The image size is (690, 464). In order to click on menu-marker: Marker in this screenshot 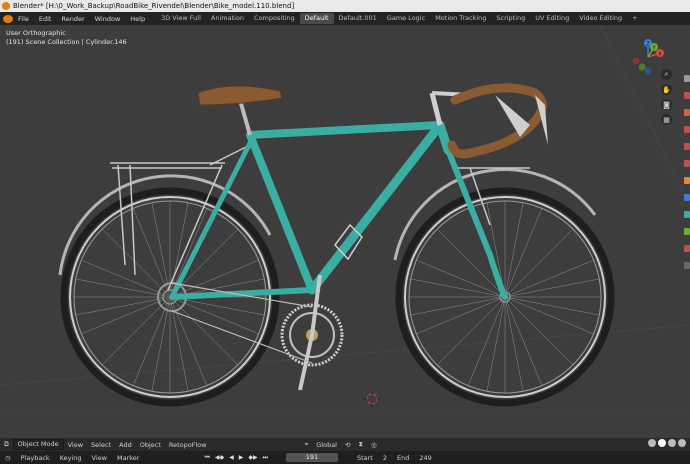, I will do `click(128, 458)`.